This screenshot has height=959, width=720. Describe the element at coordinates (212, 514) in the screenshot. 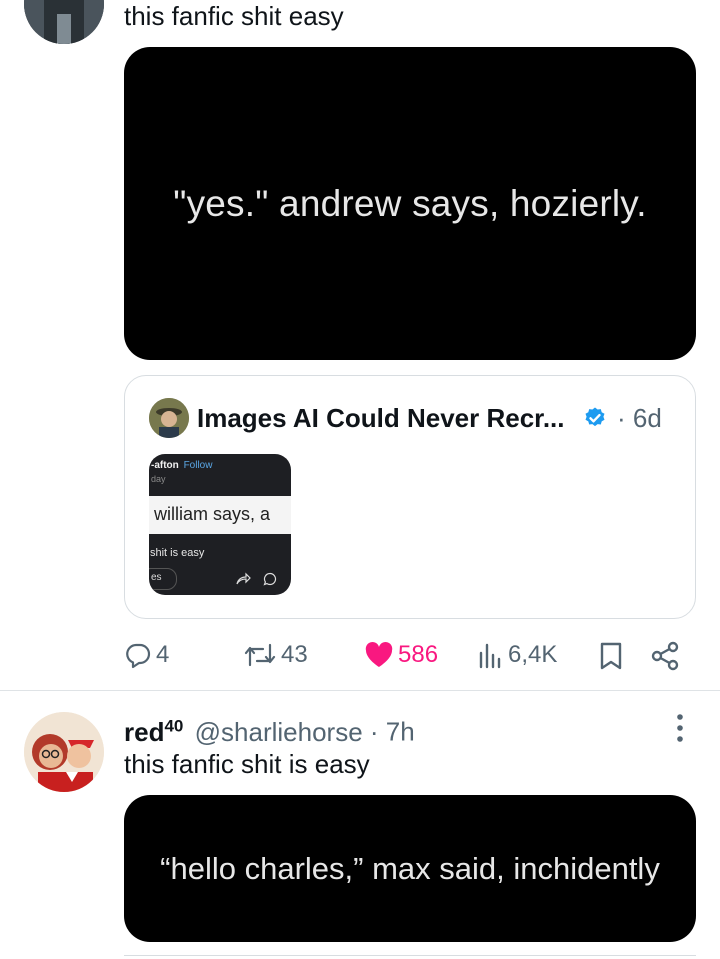

I see `thumb-quote-text: william says, a` at that location.